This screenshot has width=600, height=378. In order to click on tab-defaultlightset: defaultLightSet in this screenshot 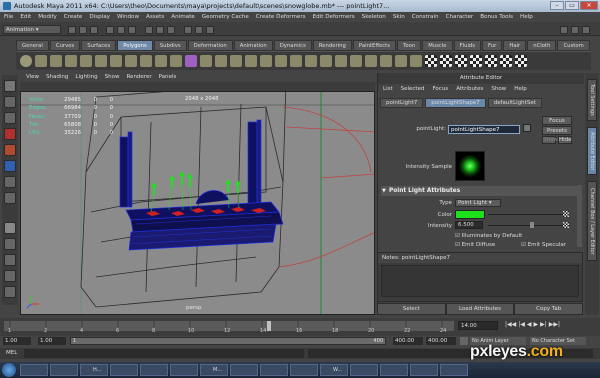, I will do `click(514, 103)`.